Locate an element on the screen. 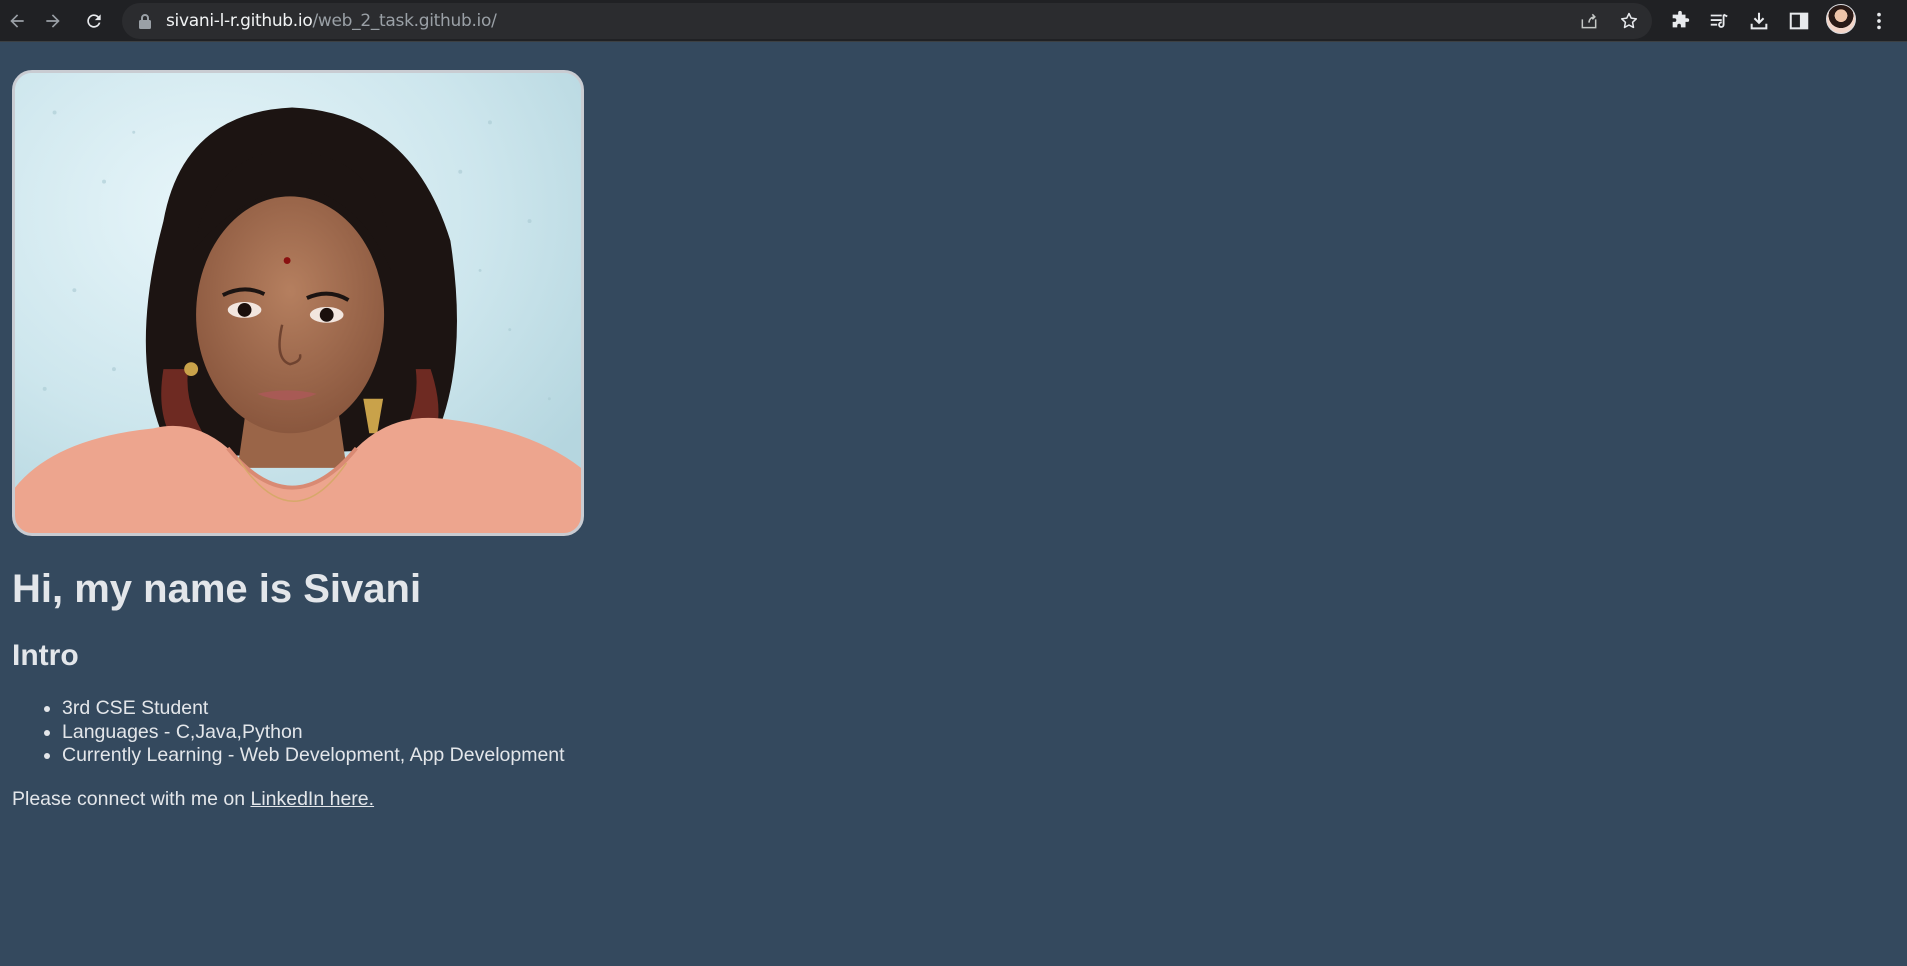 Image resolution: width=1907 pixels, height=966 pixels. menu-kebab-icon is located at coordinates (1879, 21).